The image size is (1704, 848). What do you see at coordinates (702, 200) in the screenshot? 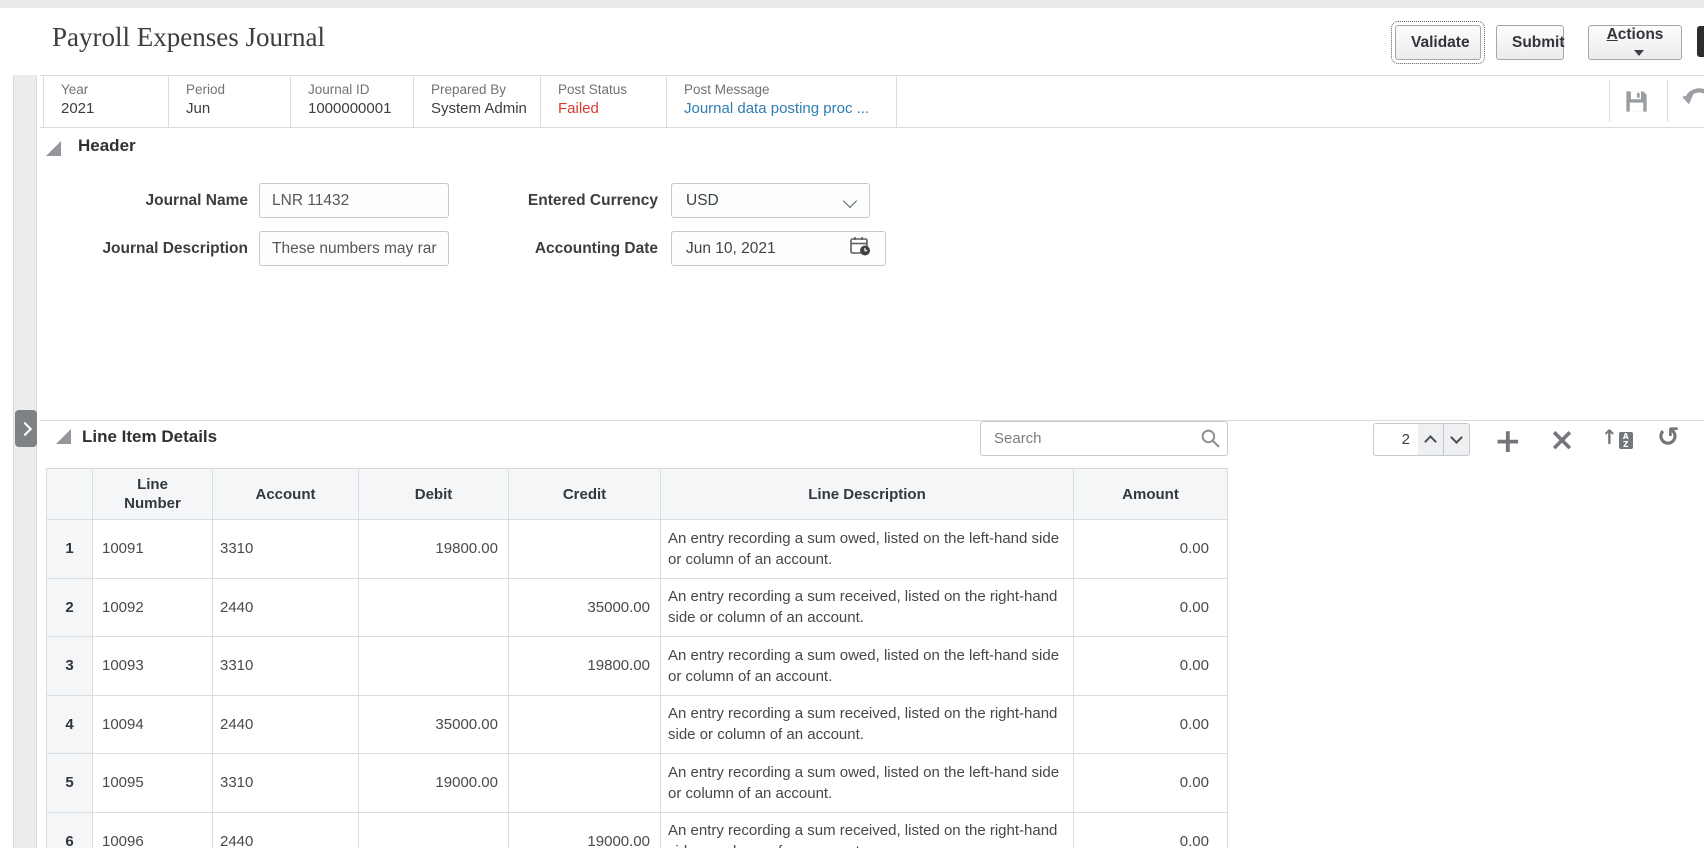
I see `entered-currency-value: USD` at bounding box center [702, 200].